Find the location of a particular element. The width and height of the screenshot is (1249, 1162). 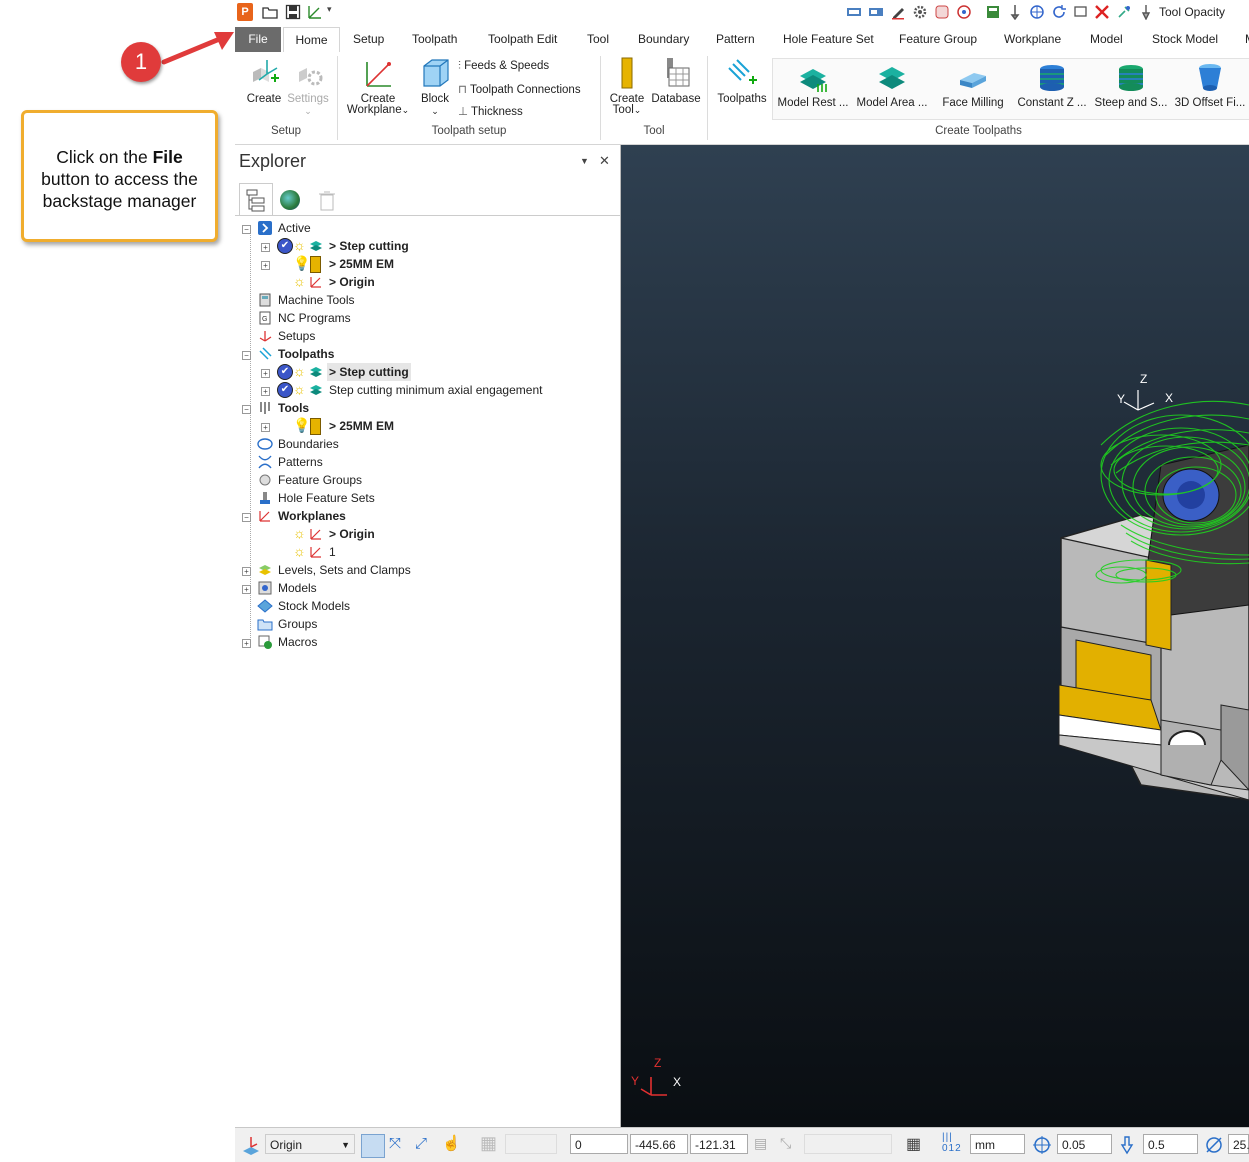

snap-toggle-icon is located at coordinates (373, 1146).